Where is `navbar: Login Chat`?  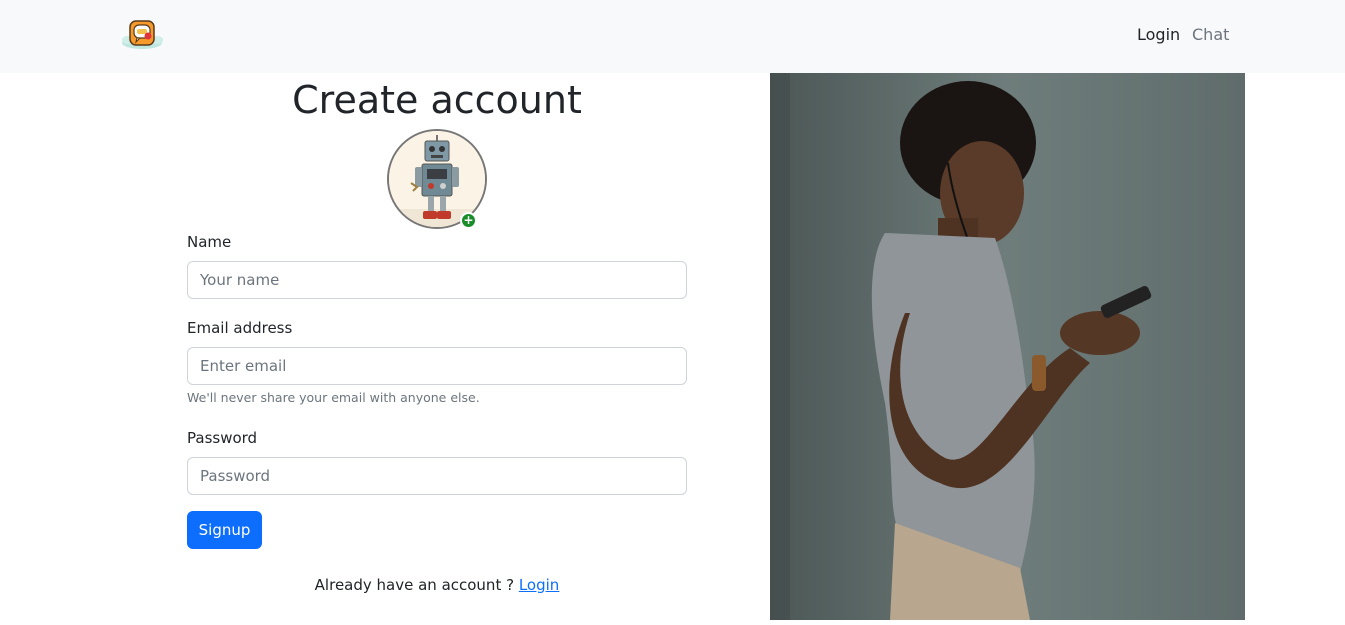
navbar: Login Chat is located at coordinates (672, 36).